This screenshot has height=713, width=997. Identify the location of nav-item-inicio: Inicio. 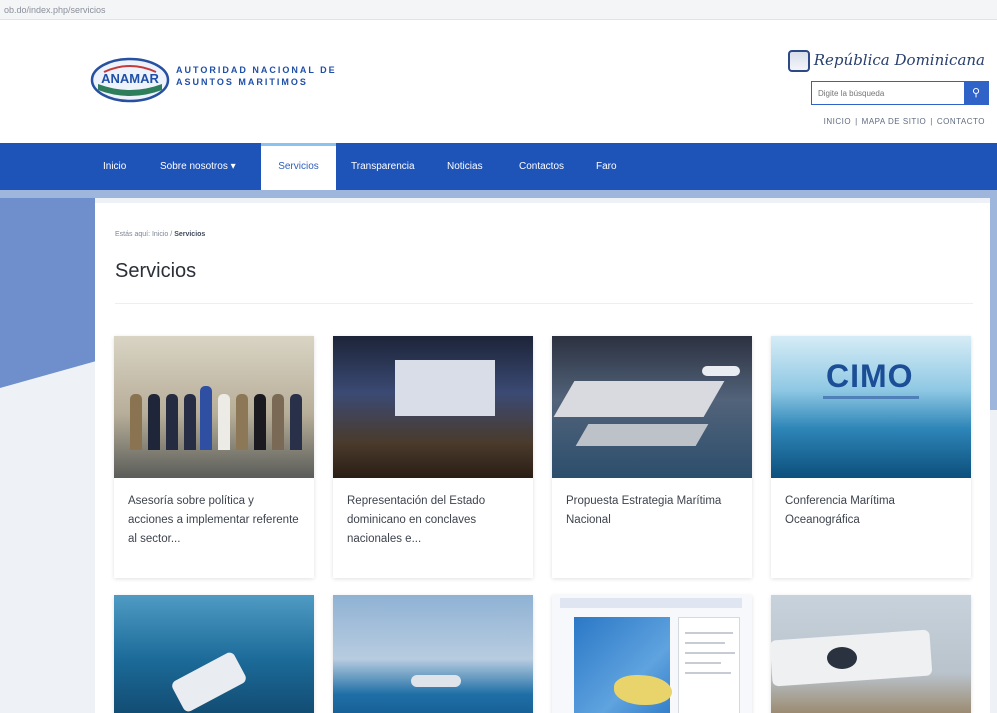
(114, 166).